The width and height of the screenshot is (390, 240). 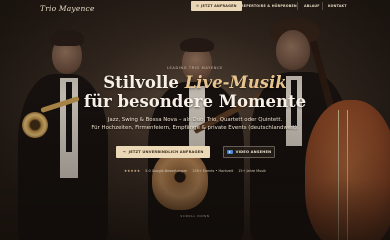 I want to click on nav-request-button: ✉ JETZT ANFRAGEN, so click(x=216, y=6).